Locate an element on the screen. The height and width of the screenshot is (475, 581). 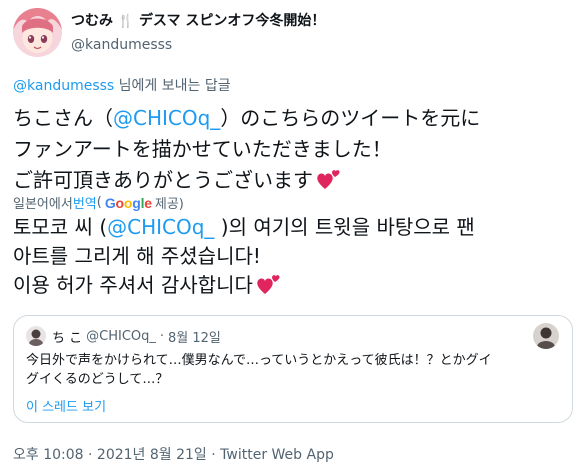
translation-attribution: 일본어에서 번역(Google 제공) is located at coordinates (98, 203).